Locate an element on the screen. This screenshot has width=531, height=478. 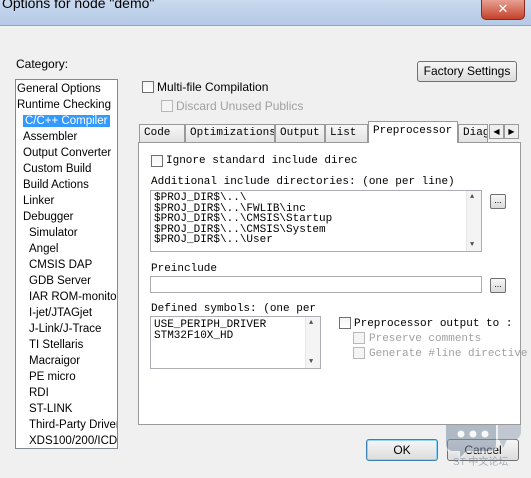
preprocessor-output-label: Preprocessor output to : is located at coordinates (433, 324).